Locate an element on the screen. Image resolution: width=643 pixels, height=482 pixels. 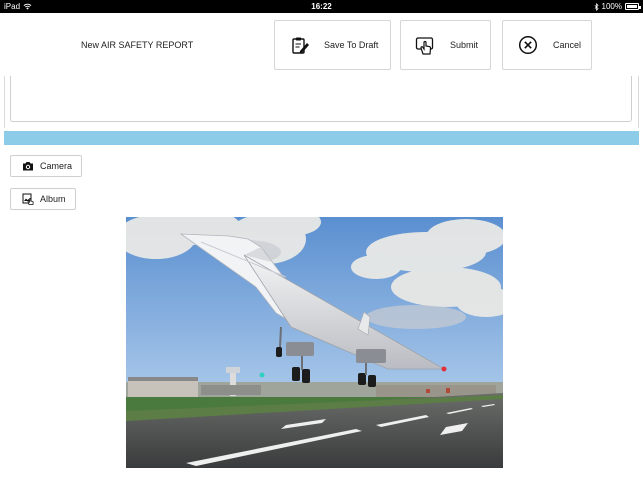
album-label: Album is located at coordinates (53, 199).